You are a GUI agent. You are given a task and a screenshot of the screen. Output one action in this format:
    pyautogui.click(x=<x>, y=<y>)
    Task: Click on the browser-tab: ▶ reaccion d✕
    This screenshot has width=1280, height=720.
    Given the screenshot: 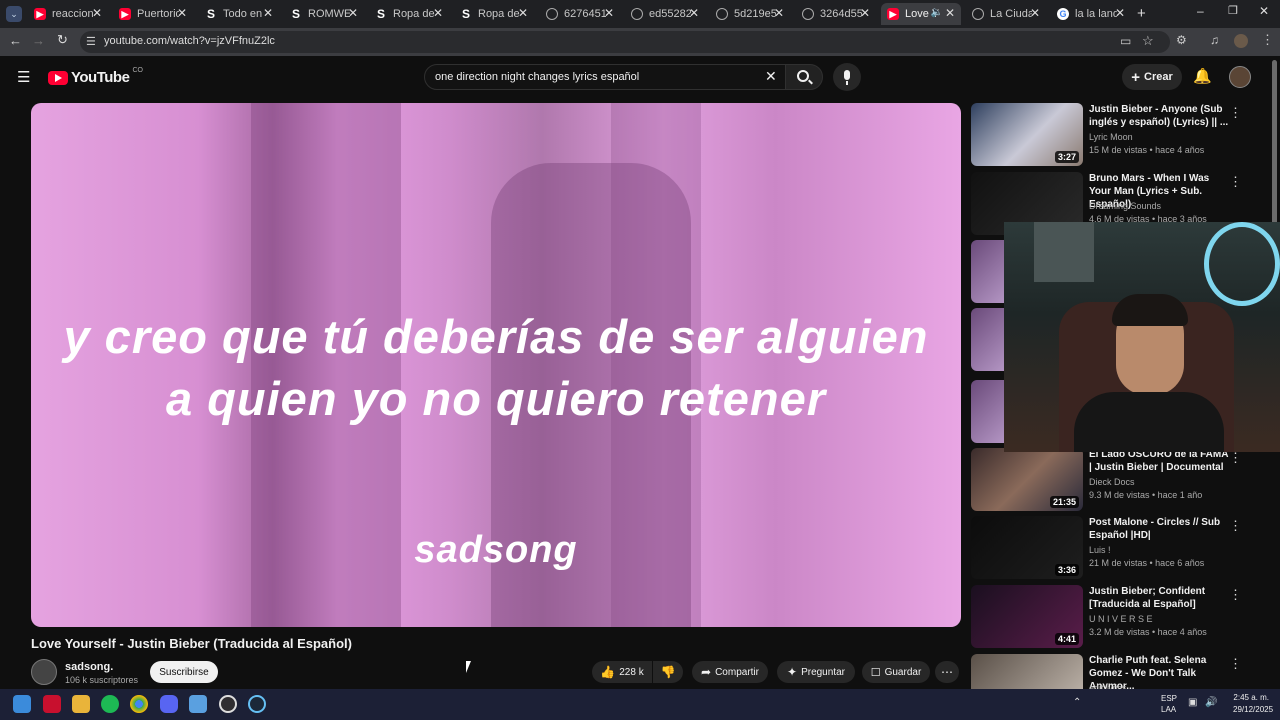 What is the action you would take?
    pyautogui.click(x=68, y=14)
    